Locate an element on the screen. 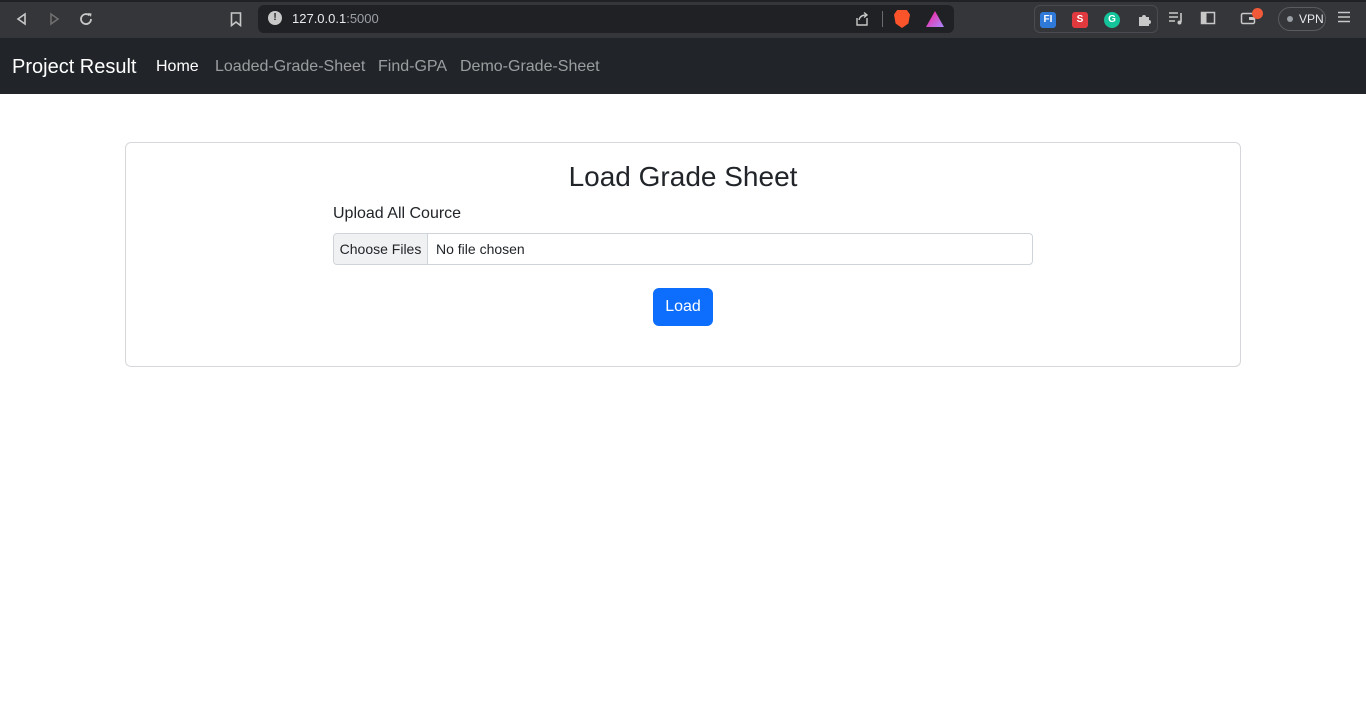 This screenshot has width=1366, height=708. extensions-group: FI S G is located at coordinates (1096, 19).